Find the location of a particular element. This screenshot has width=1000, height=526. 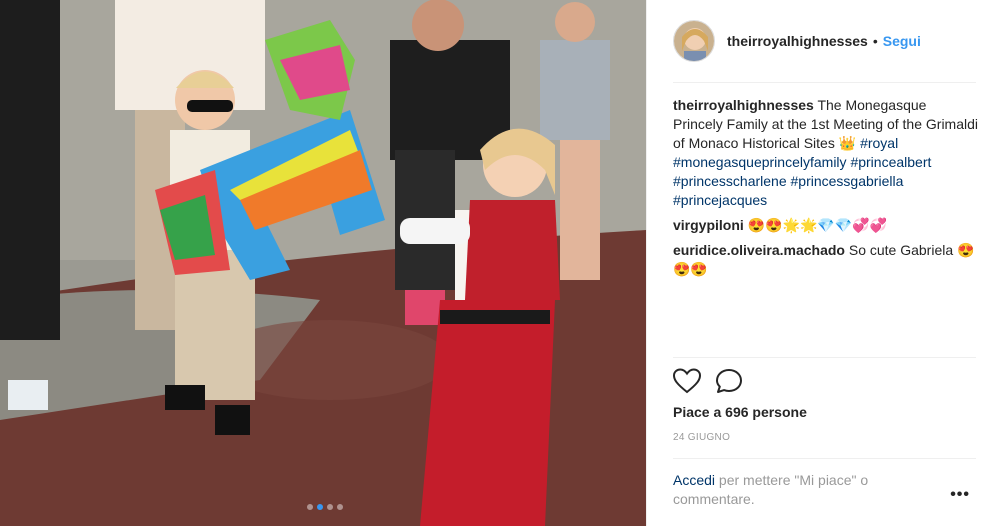

username-link: theirroyalhighnesses is located at coordinates (797, 41).